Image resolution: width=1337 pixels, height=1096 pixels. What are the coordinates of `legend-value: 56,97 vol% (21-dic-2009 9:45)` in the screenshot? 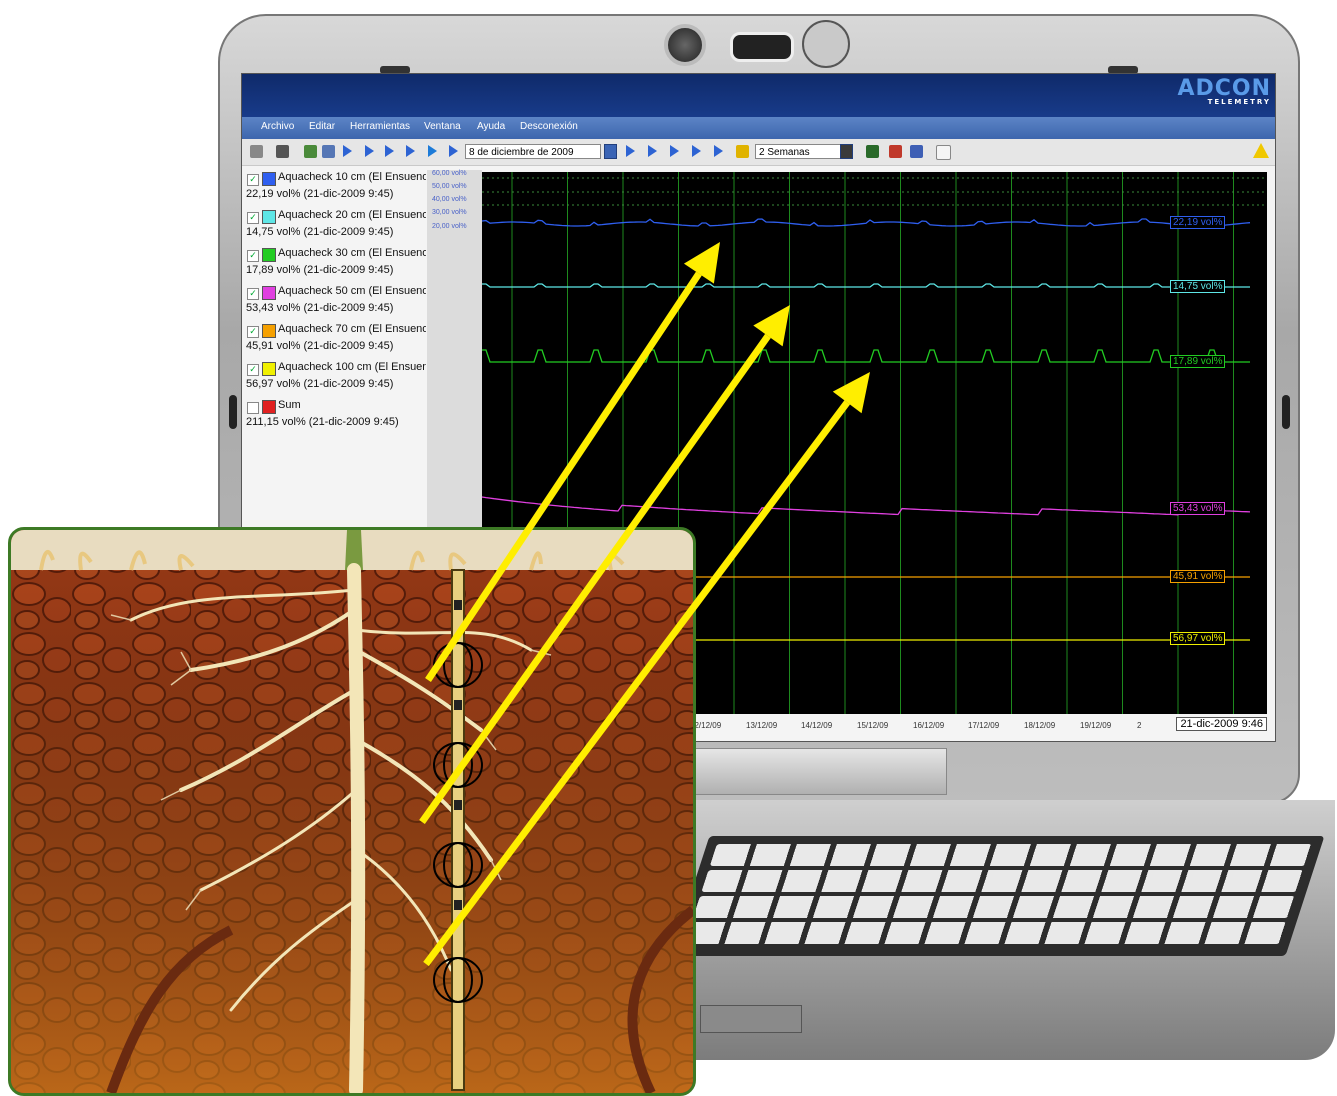 It's located at (320, 384).